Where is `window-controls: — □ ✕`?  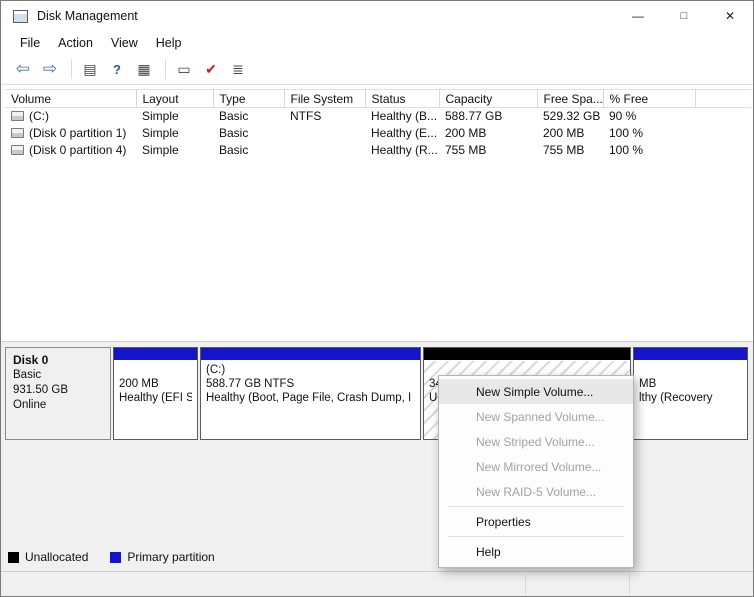 window-controls: — □ ✕ is located at coordinates (684, 16).